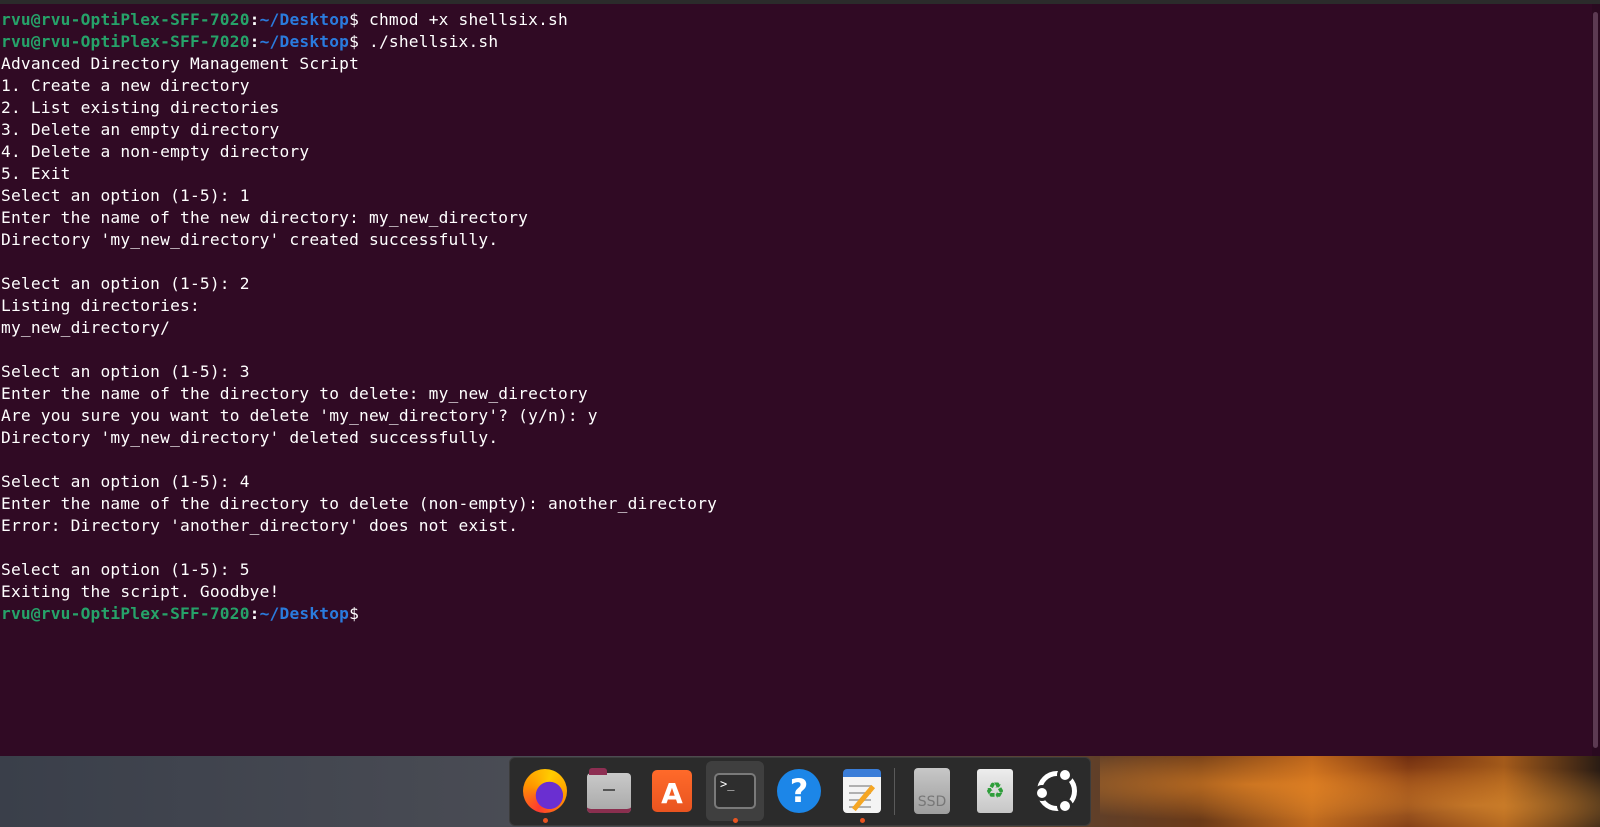 This screenshot has width=1600, height=827. I want to click on dock-separator, so click(894, 791).